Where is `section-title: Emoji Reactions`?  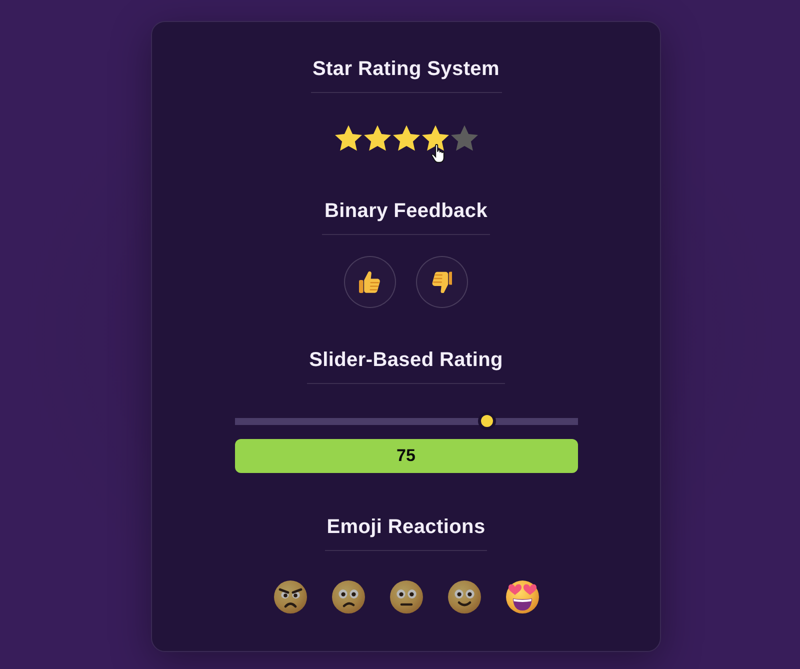 section-title: Emoji Reactions is located at coordinates (406, 532).